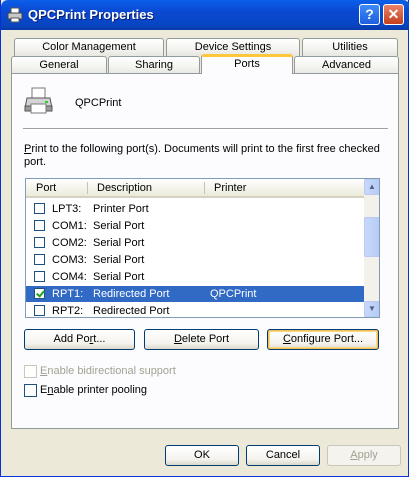 The height and width of the screenshot is (477, 409). What do you see at coordinates (195, 294) in the screenshot?
I see `port-row: RPT1: Redirected Port QPCPrint` at bounding box center [195, 294].